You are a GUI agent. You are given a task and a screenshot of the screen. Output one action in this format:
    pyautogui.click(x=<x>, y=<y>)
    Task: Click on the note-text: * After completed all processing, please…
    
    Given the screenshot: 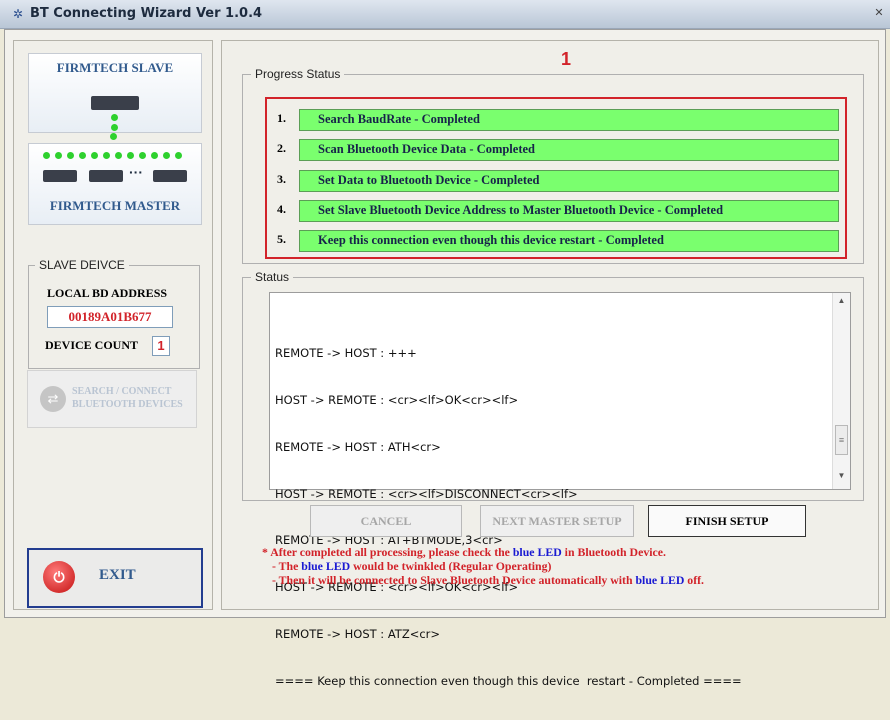 What is the action you would take?
    pyautogui.click(x=387, y=552)
    